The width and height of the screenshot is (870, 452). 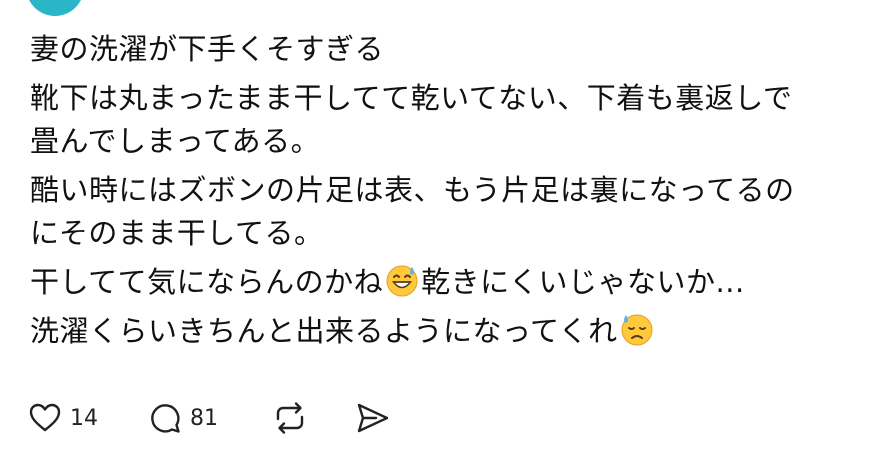 I want to click on heart-icon, so click(x=45, y=418).